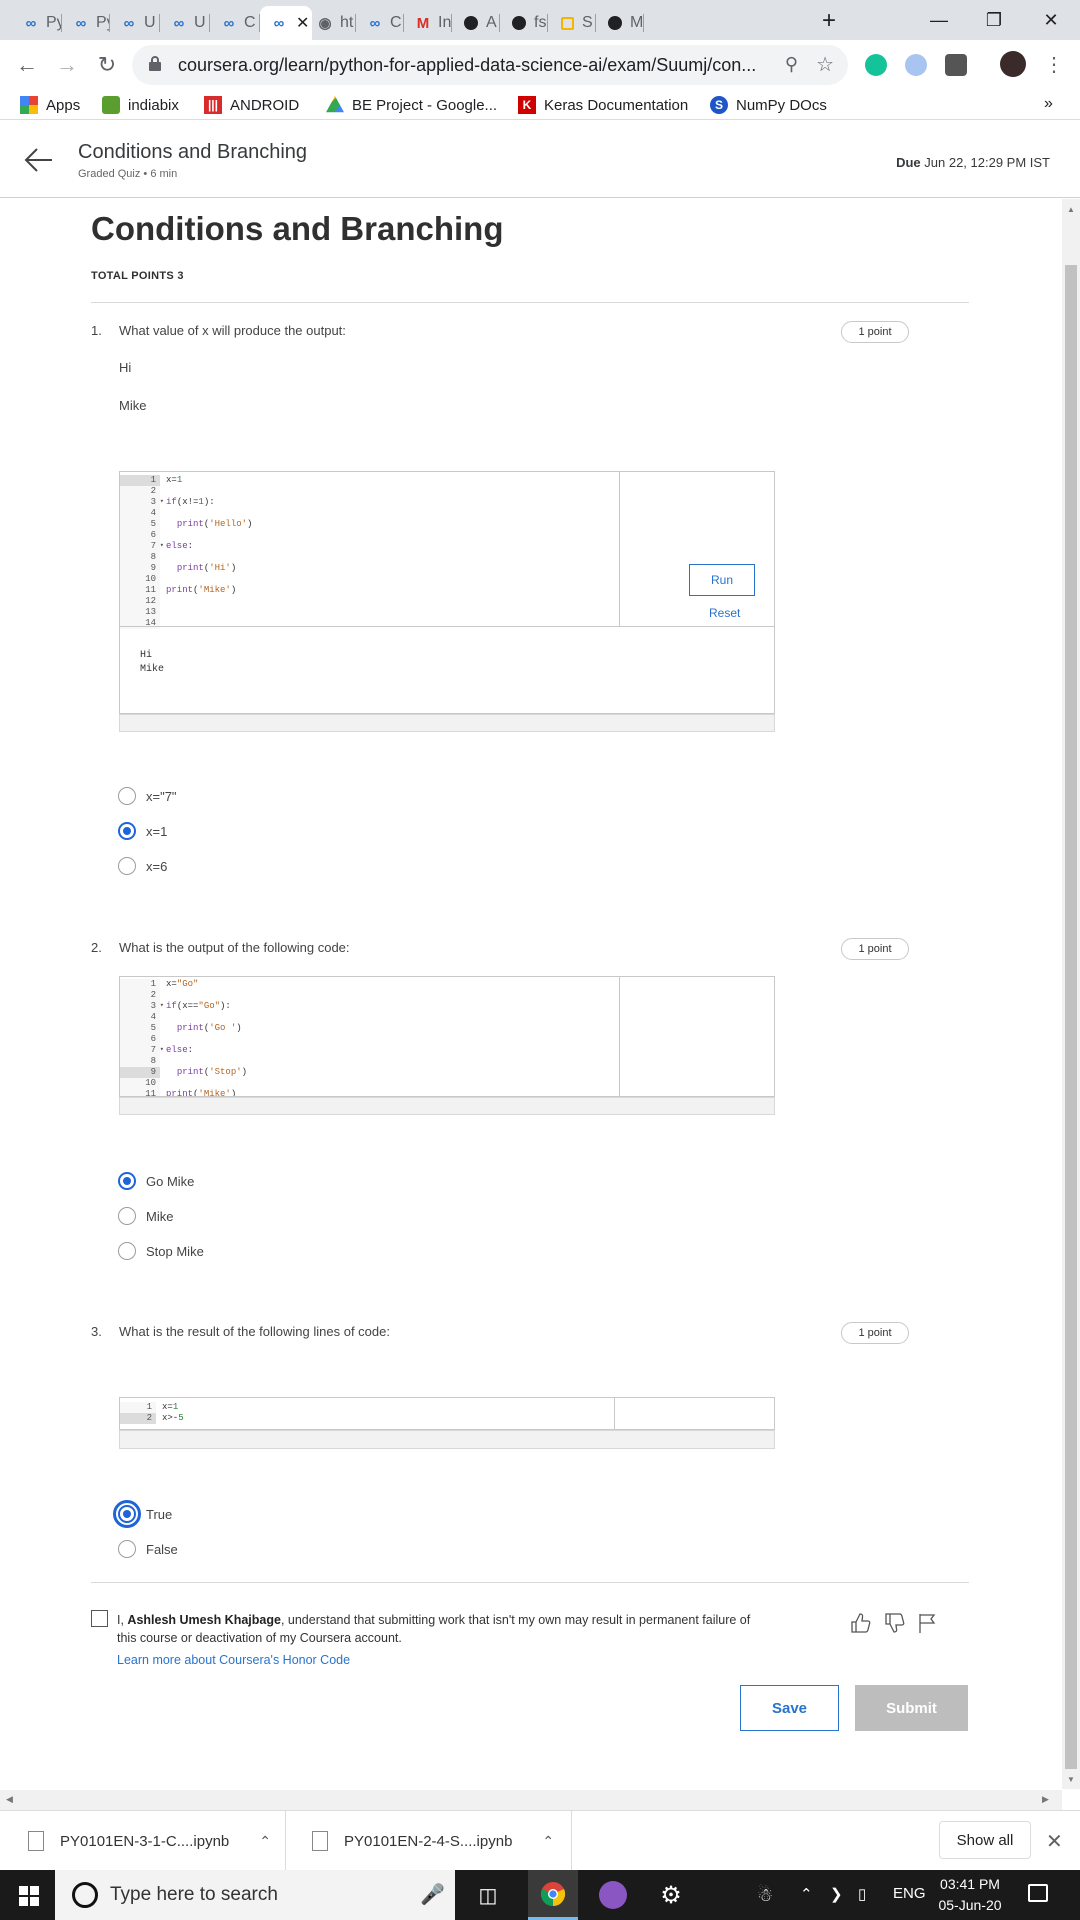 The height and width of the screenshot is (1920, 1080). Describe the element at coordinates (428, 23) in the screenshot. I see `browser-tab: M In` at that location.